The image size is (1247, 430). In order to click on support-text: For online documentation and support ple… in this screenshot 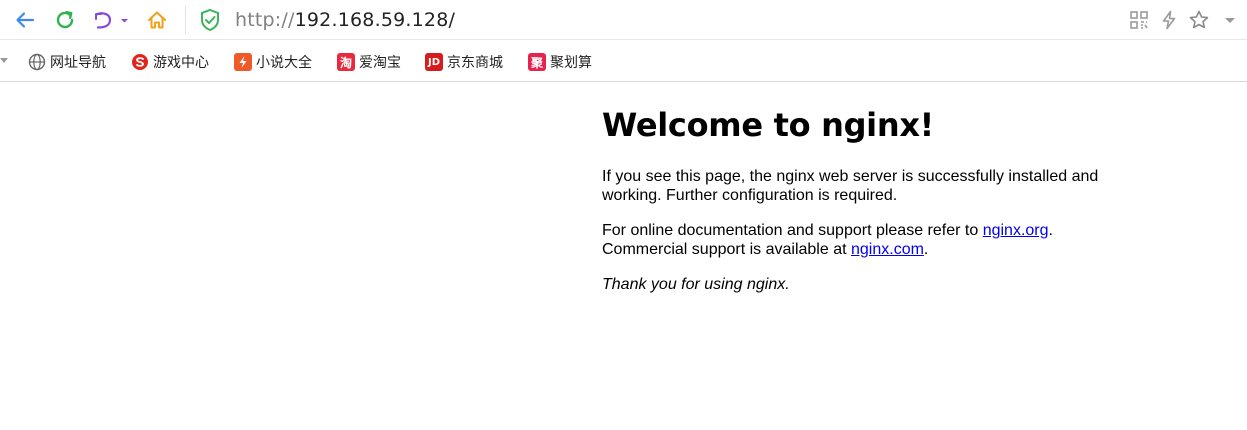, I will do `click(792, 230)`.